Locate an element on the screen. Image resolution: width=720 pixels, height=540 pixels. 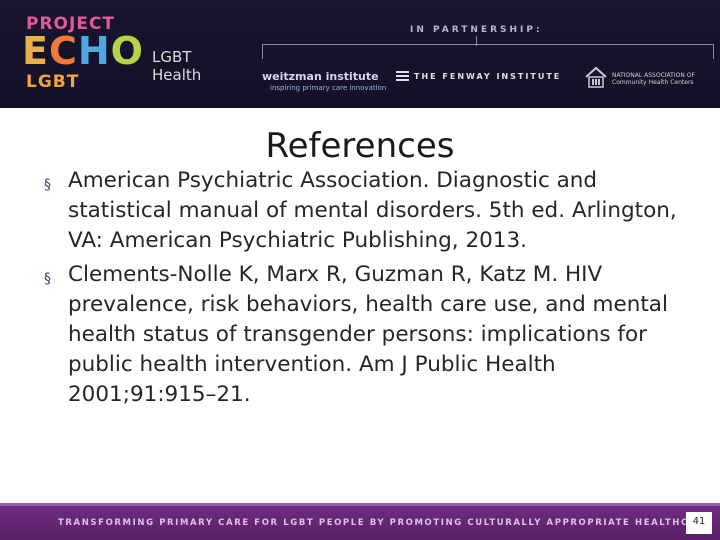
partnership-bracket is located at coordinates (488, 51).